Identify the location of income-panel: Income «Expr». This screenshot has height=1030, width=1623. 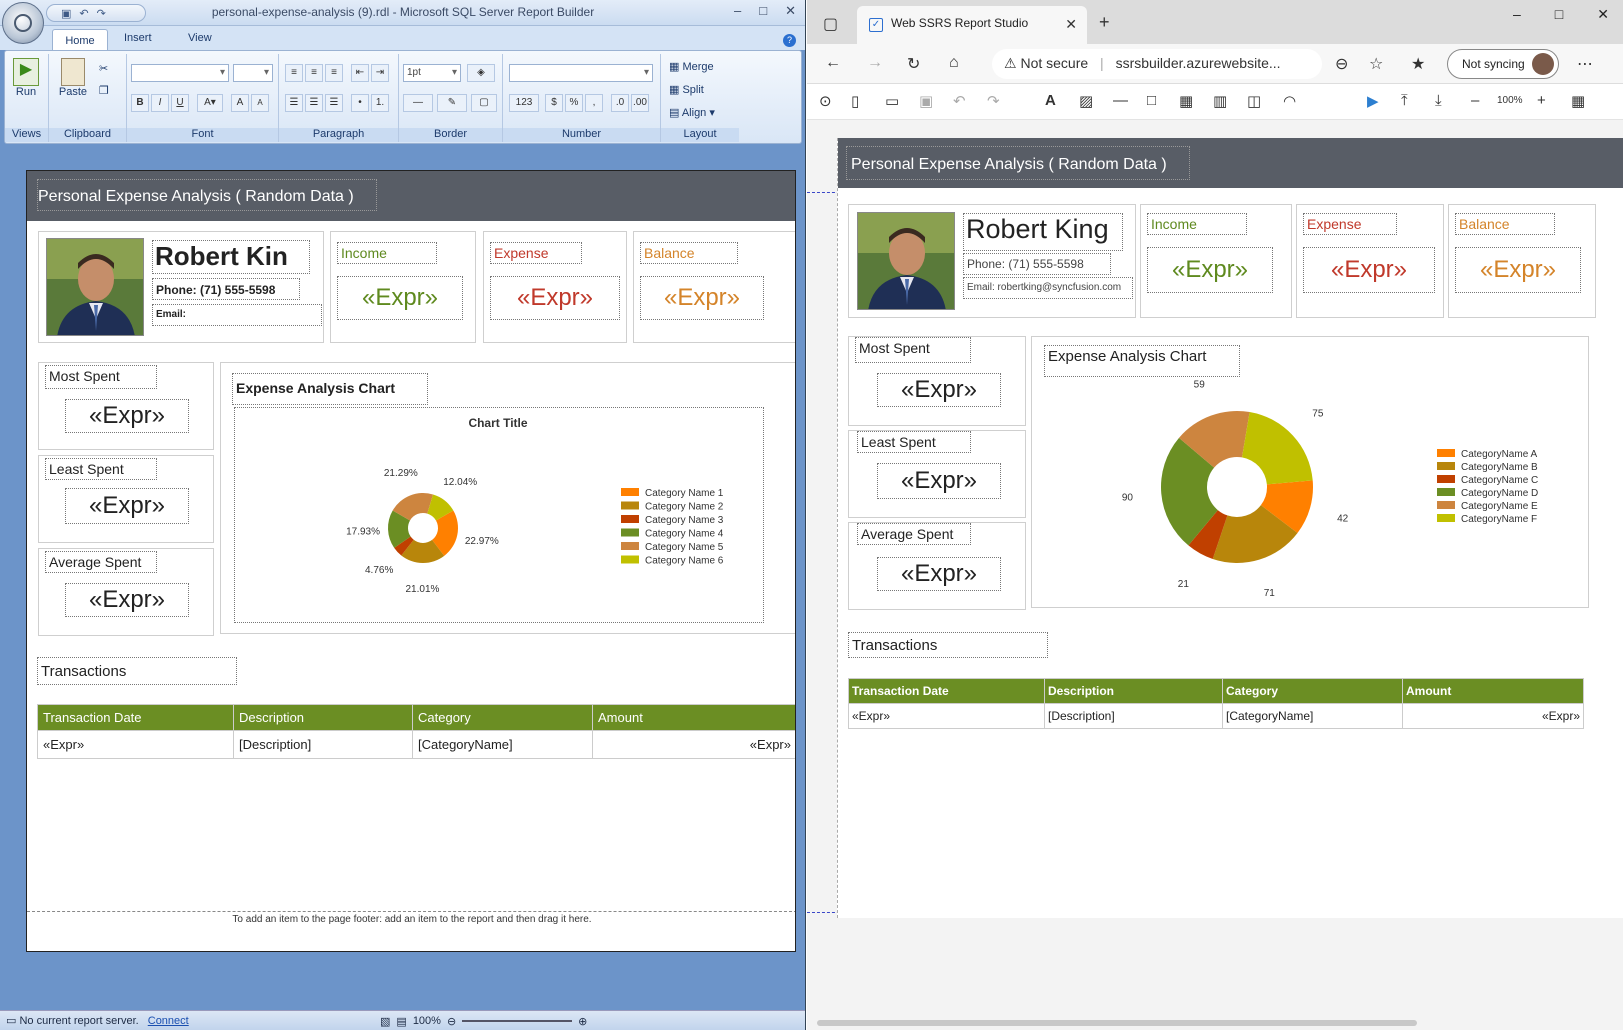
(403, 287).